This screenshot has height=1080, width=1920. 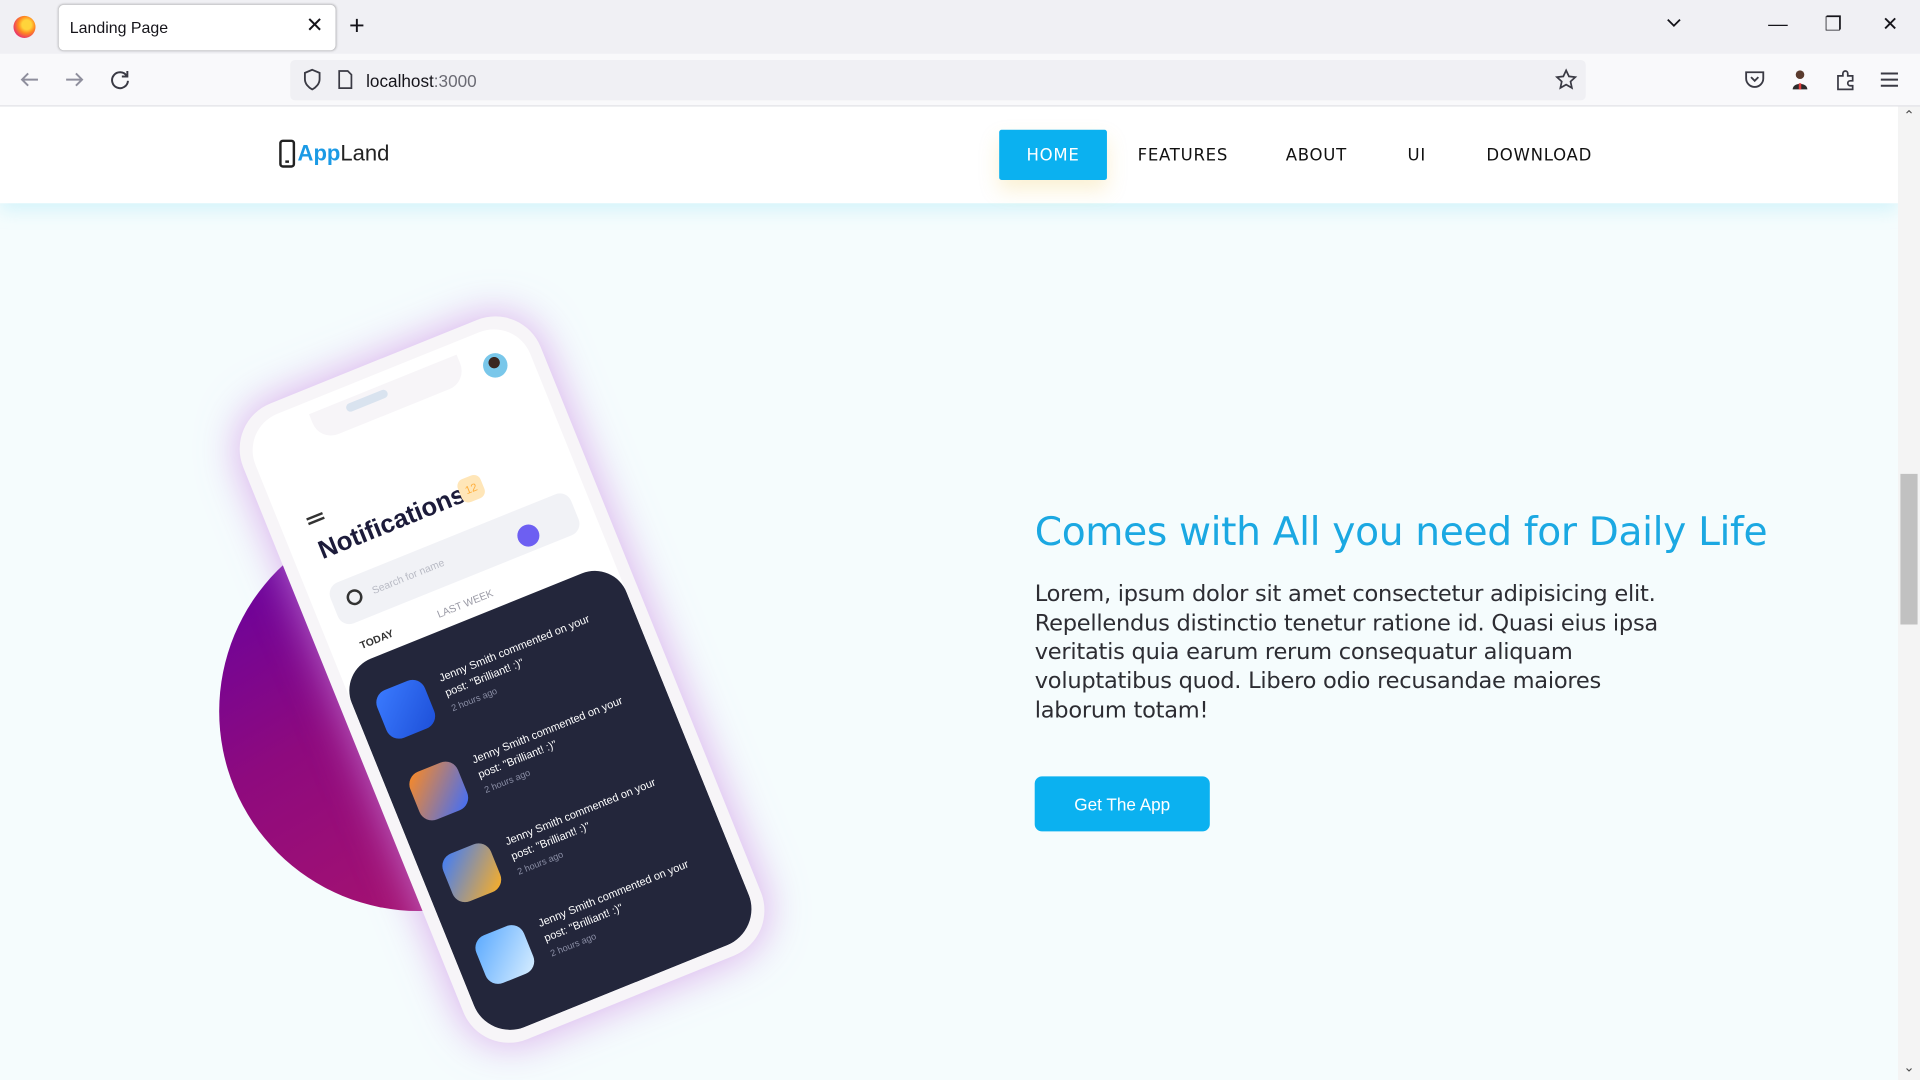 What do you see at coordinates (1183, 155) in the screenshot?
I see `nav-features: FEATURES` at bounding box center [1183, 155].